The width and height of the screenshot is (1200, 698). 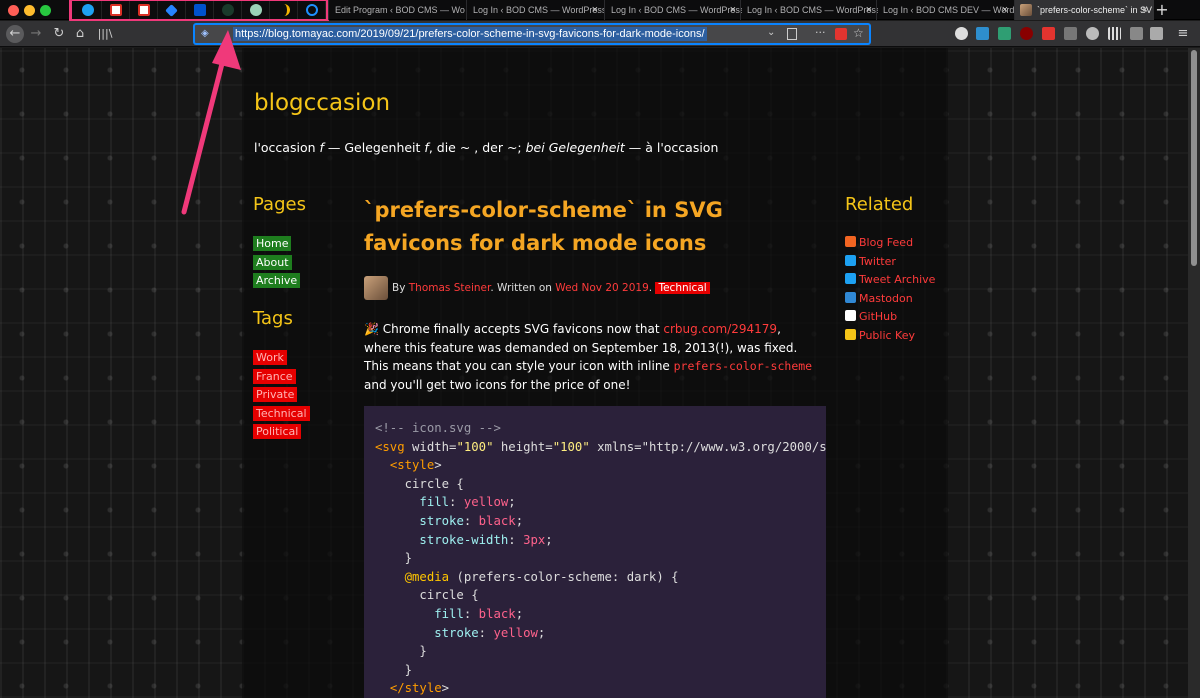 I want to click on author-avatar, so click(x=376, y=288).